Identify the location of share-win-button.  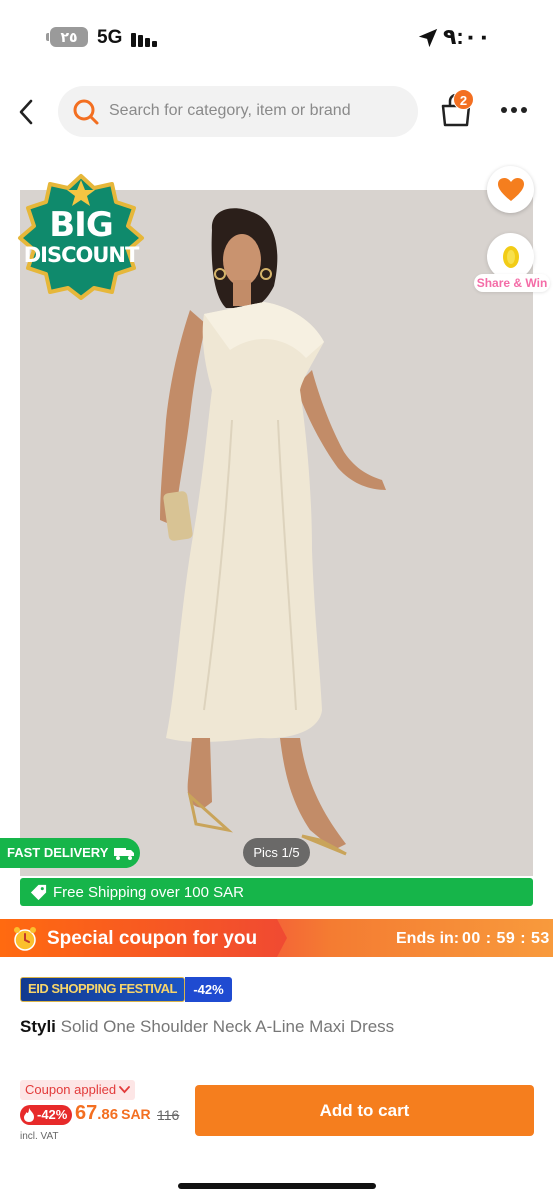
(510, 256).